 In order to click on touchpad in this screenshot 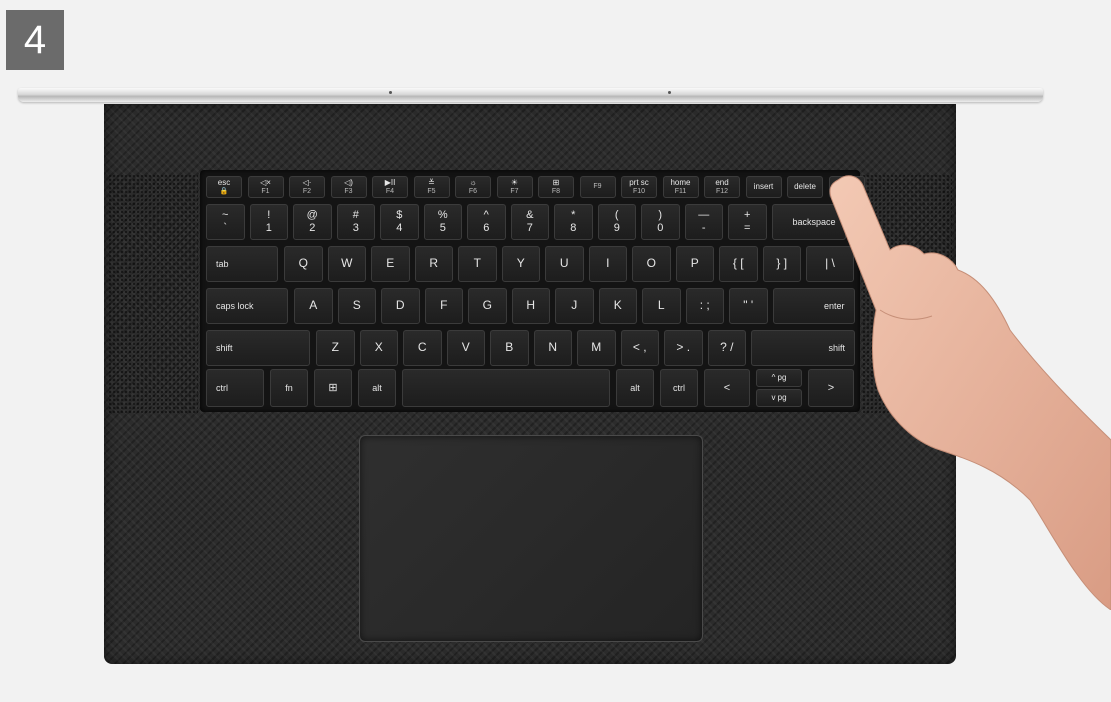, I will do `click(531, 538)`.